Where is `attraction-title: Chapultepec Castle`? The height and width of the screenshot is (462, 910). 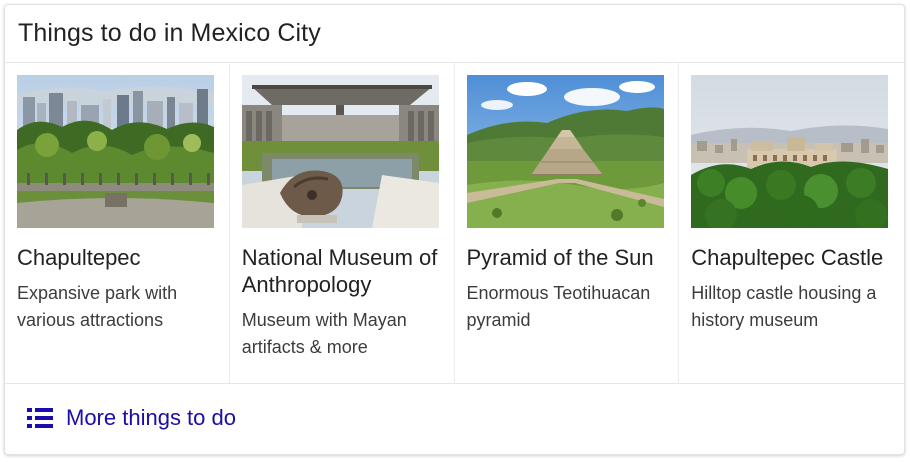 attraction-title: Chapultepec Castle is located at coordinates (793, 257).